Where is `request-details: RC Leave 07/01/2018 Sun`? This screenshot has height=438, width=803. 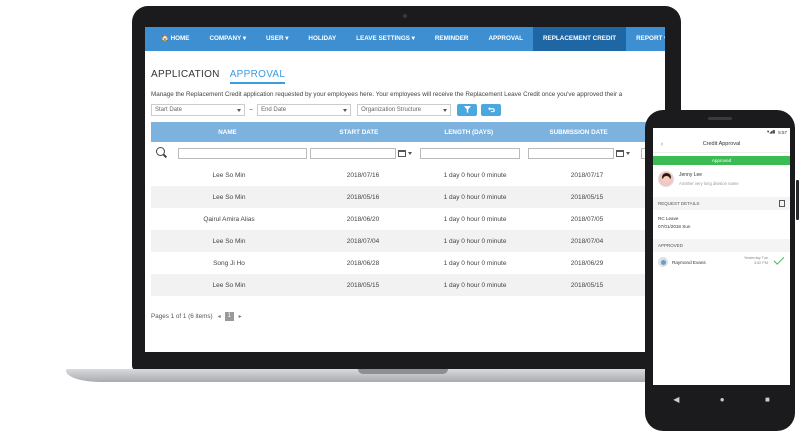
request-details: RC Leave 07/01/2018 Sun is located at coordinates (721, 222).